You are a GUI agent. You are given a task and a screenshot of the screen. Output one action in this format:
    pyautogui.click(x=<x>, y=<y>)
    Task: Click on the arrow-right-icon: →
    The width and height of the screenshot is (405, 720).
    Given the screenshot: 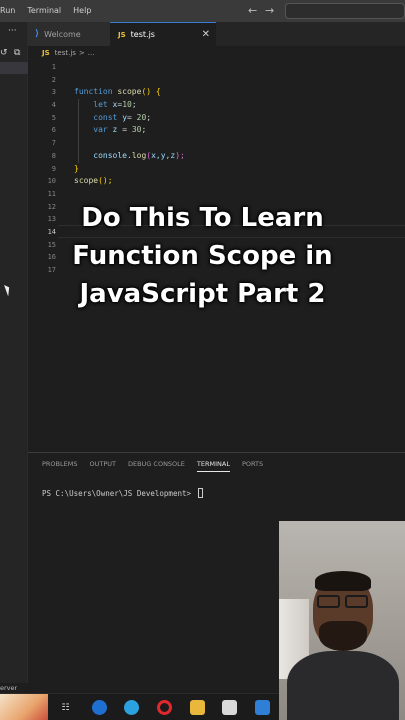 What is the action you would take?
    pyautogui.click(x=269, y=11)
    